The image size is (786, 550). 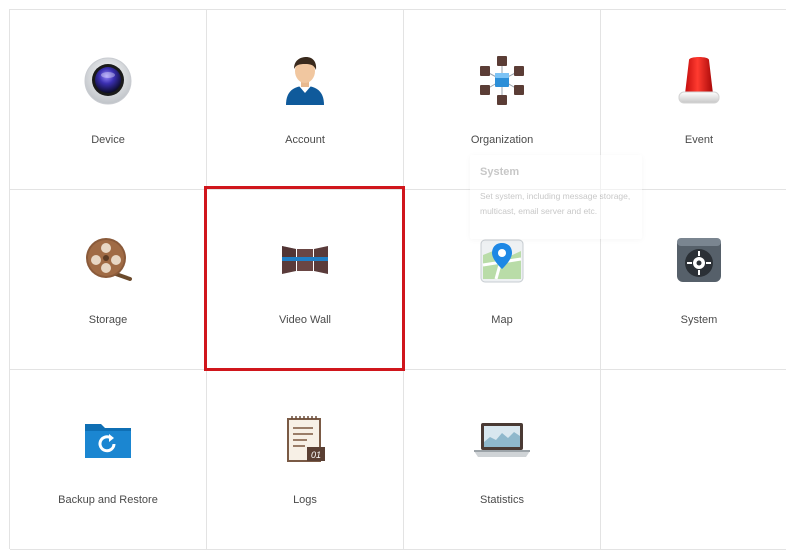 What do you see at coordinates (699, 80) in the screenshot?
I see `alarm-siren-icon` at bounding box center [699, 80].